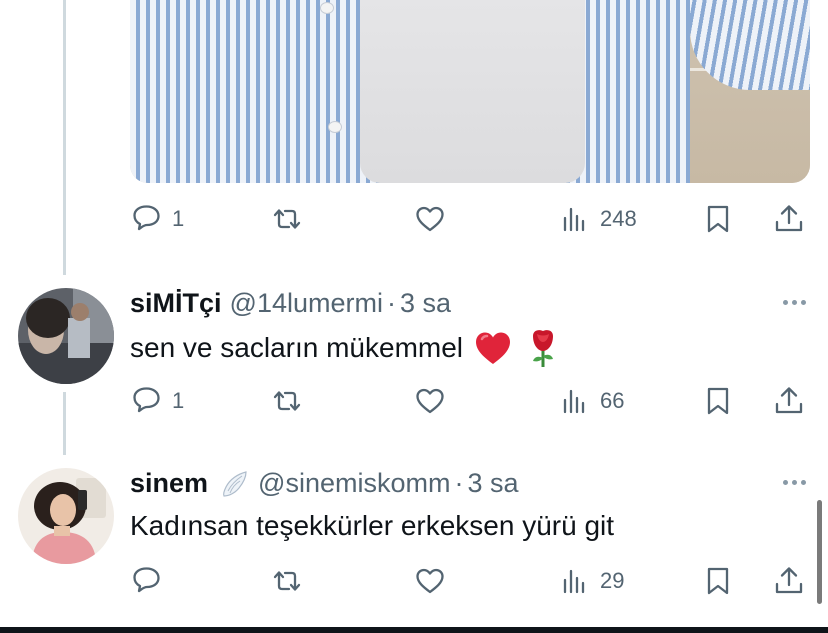  Describe the element at coordinates (819, 552) in the screenshot. I see `scrollbar` at that location.